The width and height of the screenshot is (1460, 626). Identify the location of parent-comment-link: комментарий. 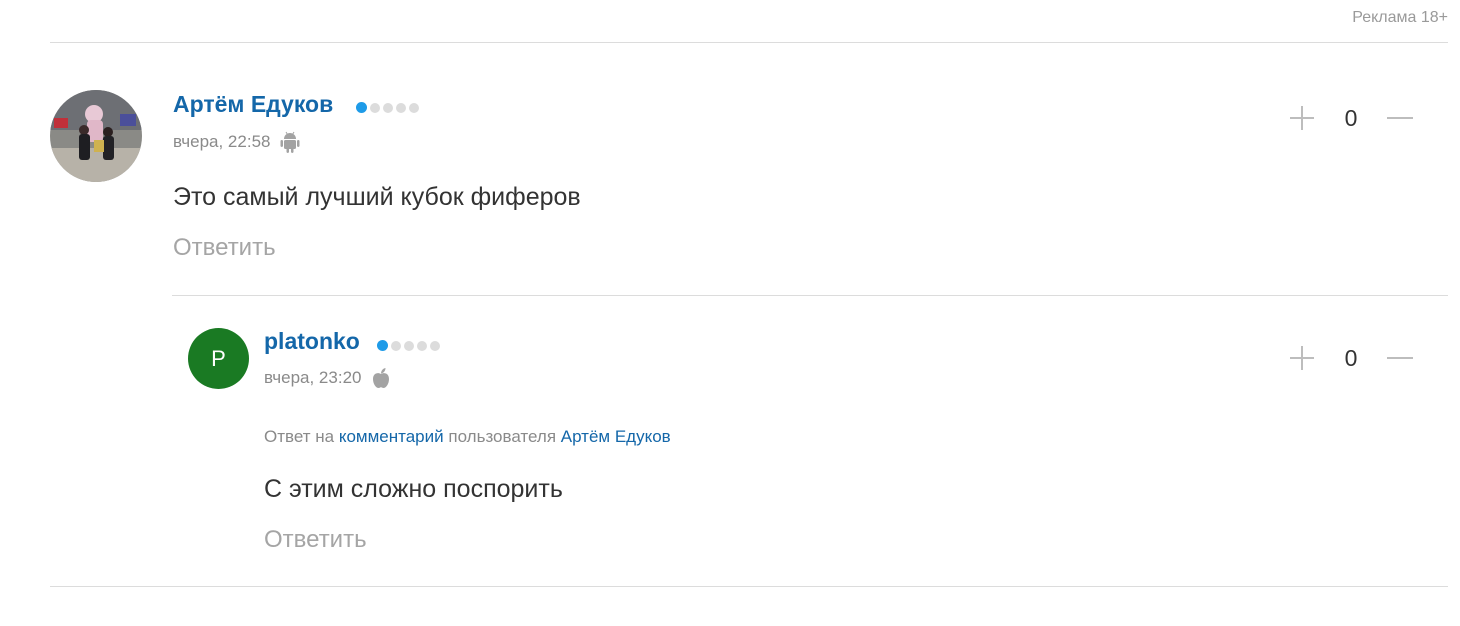
(391, 436).